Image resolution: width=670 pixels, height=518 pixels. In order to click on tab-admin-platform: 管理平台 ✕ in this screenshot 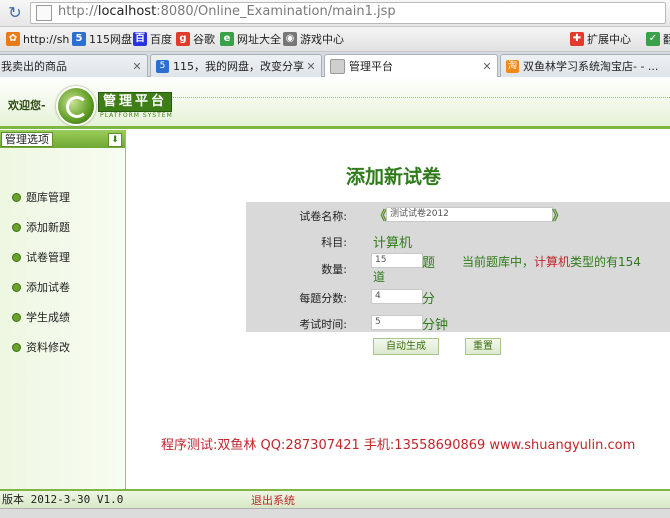, I will do `click(411, 65)`.